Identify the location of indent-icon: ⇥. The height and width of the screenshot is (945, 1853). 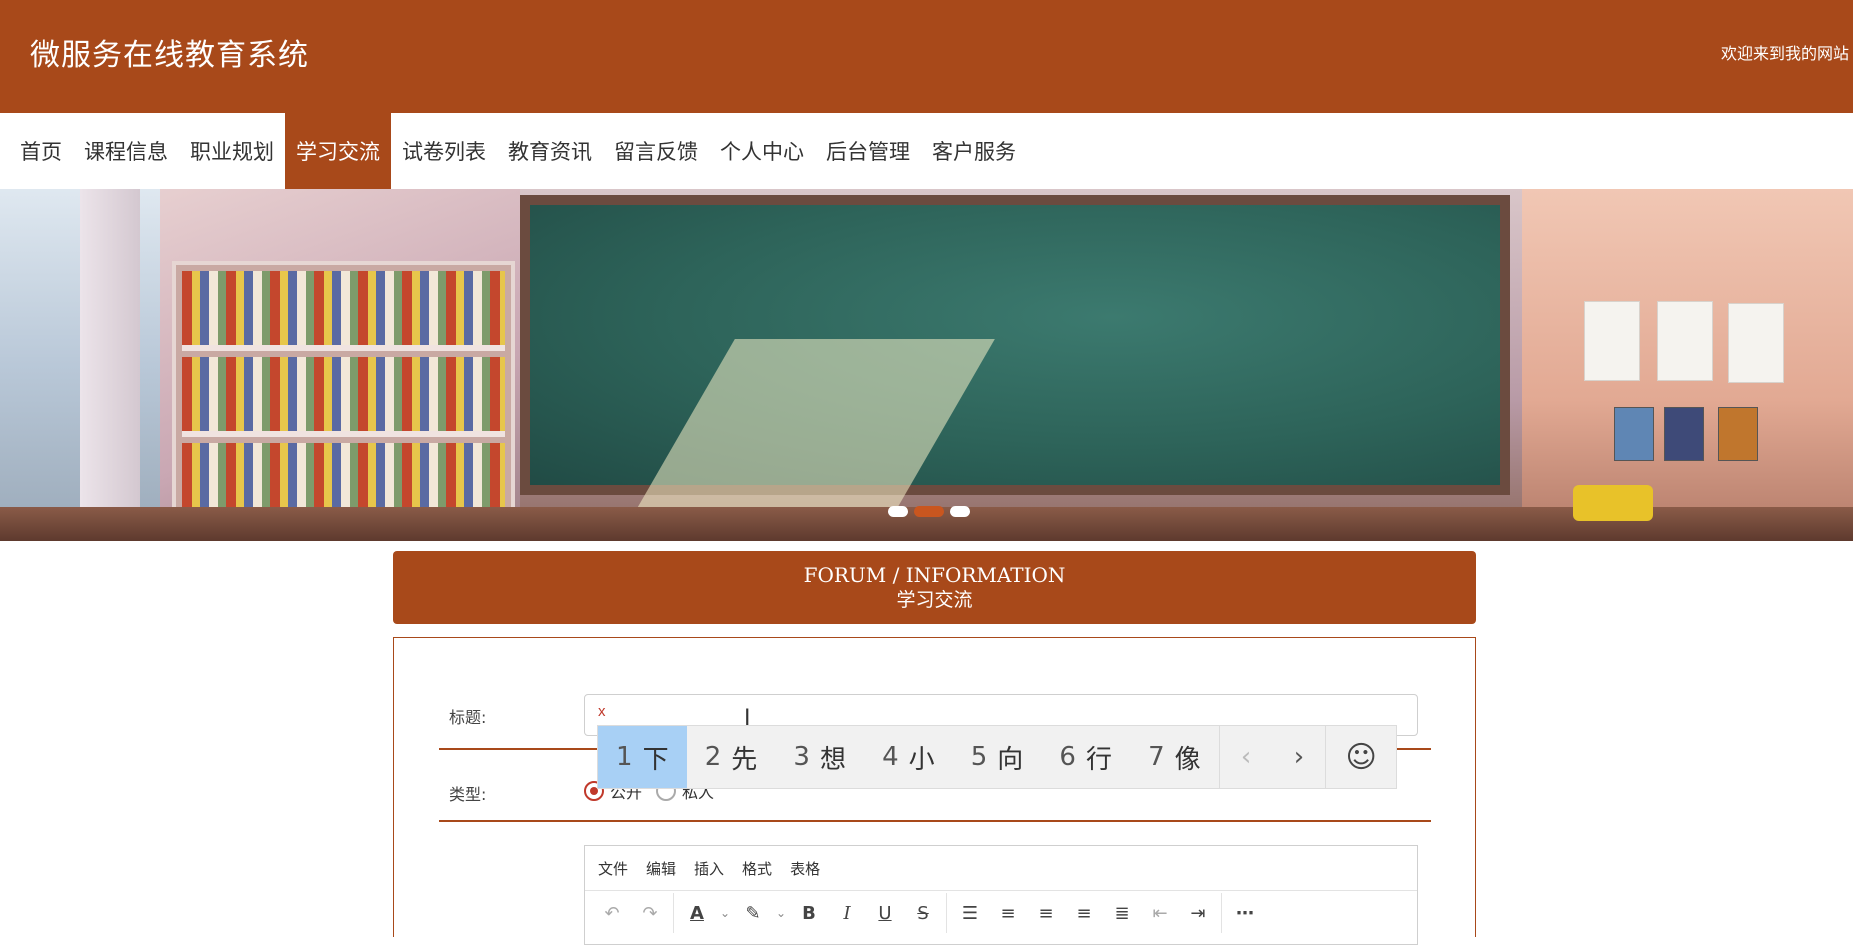
(1198, 913).